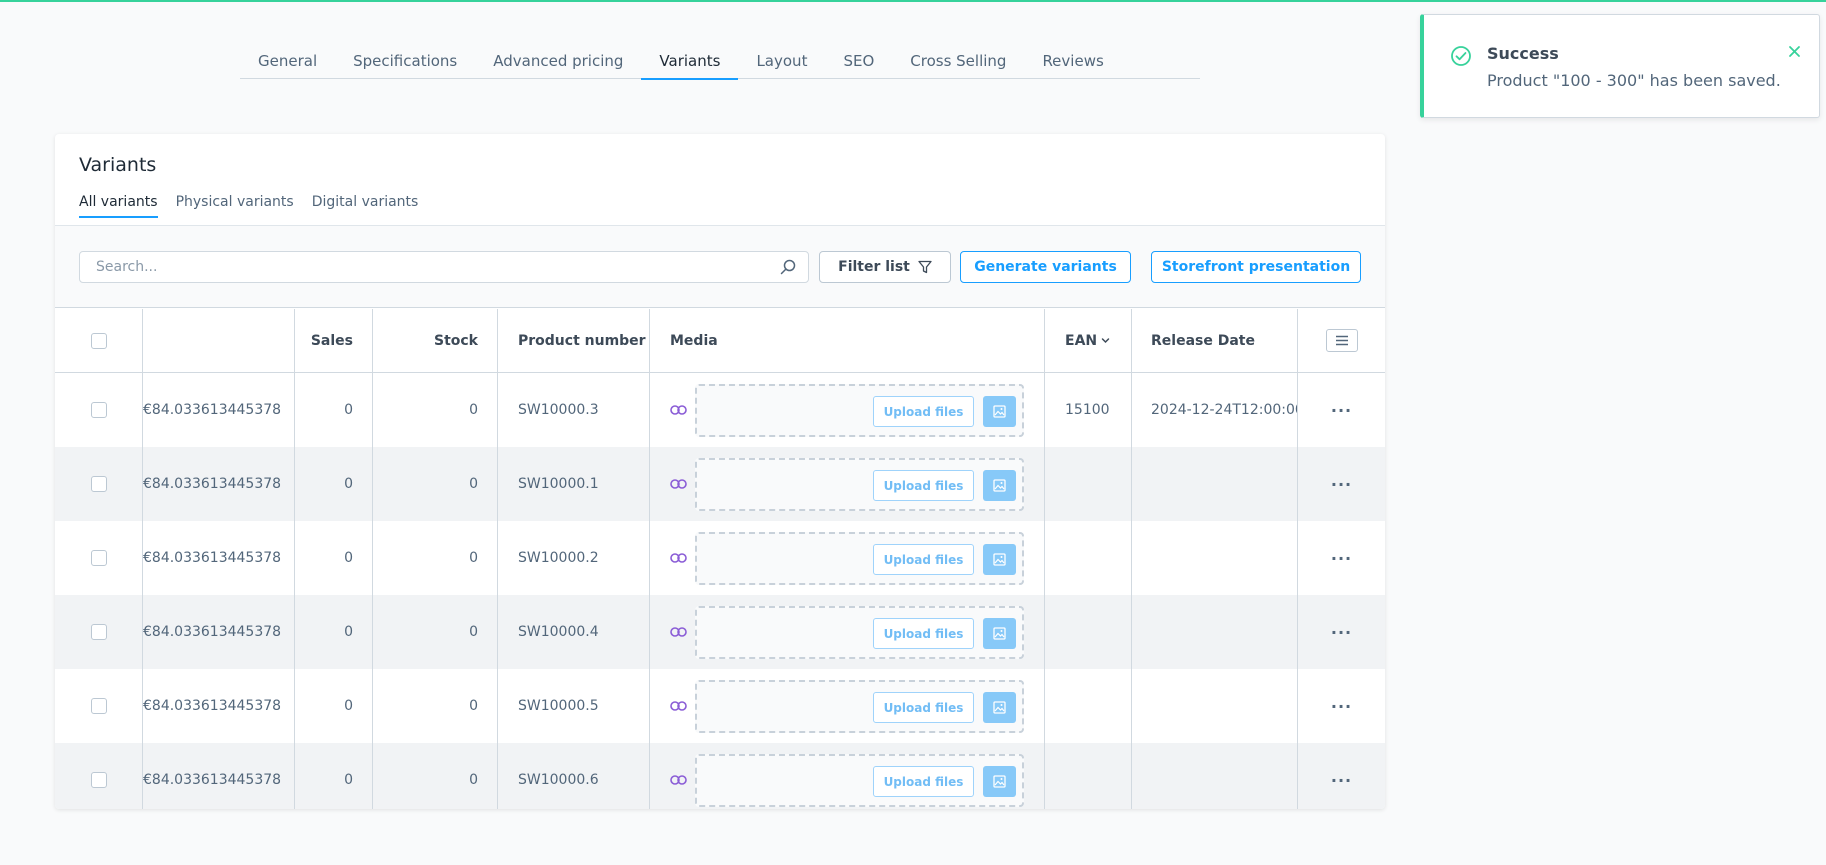 The image size is (1826, 865). What do you see at coordinates (958, 63) in the screenshot?
I see `tab-cross-selling: Cross Selling` at bounding box center [958, 63].